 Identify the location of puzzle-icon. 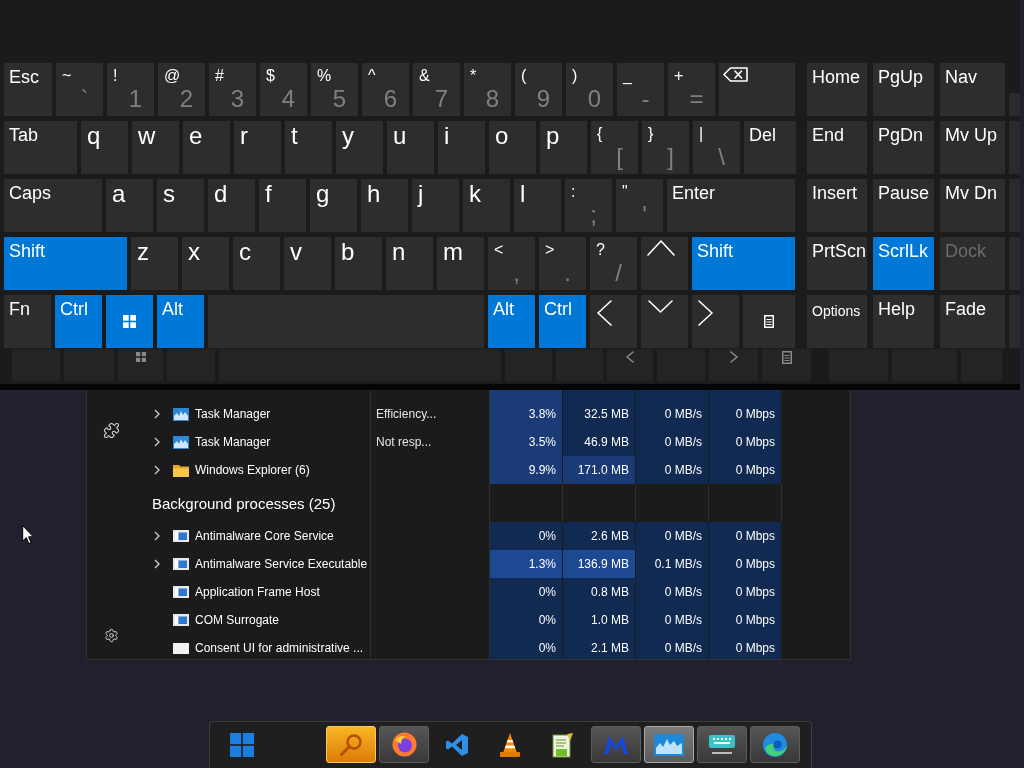
(111, 430).